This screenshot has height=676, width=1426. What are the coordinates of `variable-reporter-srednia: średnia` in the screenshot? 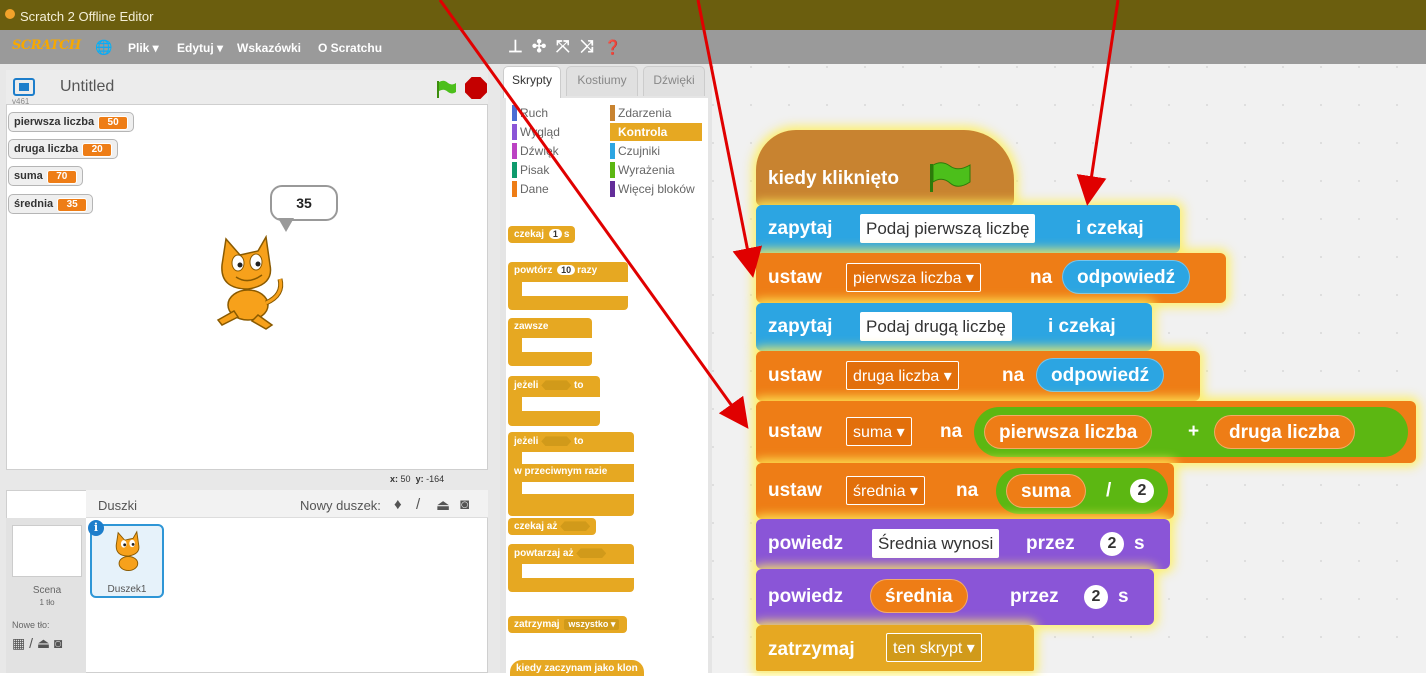 It's located at (919, 596).